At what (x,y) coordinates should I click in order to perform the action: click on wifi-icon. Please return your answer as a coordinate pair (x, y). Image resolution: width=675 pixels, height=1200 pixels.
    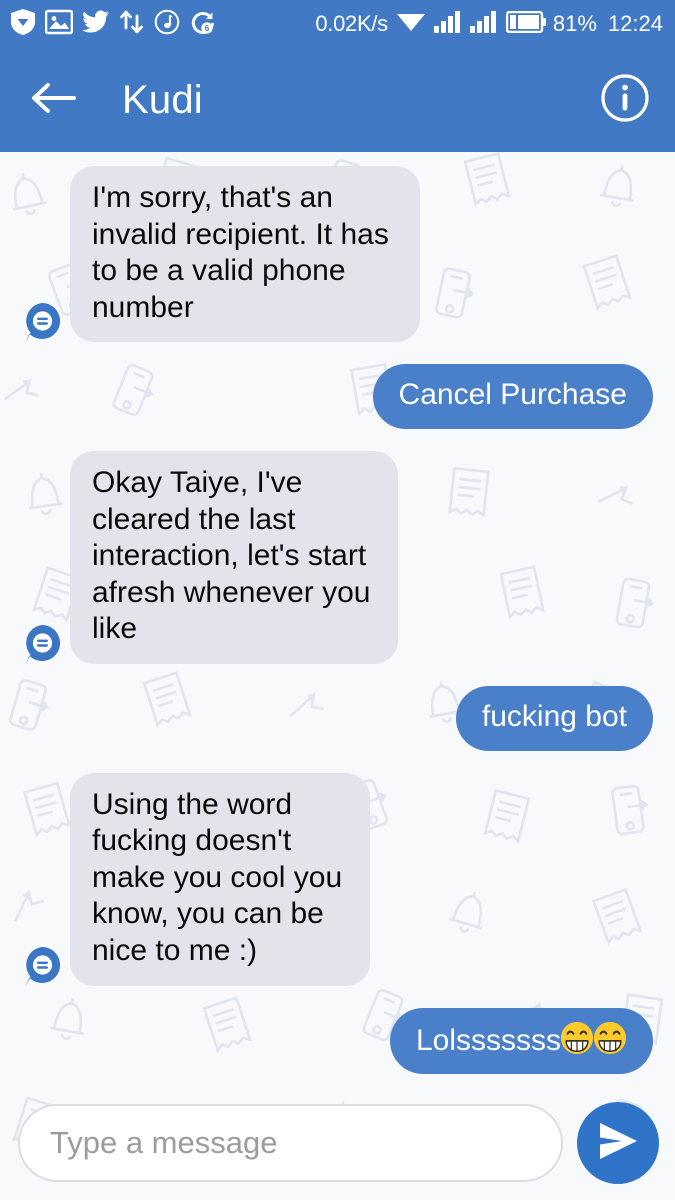
    Looking at the image, I should click on (411, 24).